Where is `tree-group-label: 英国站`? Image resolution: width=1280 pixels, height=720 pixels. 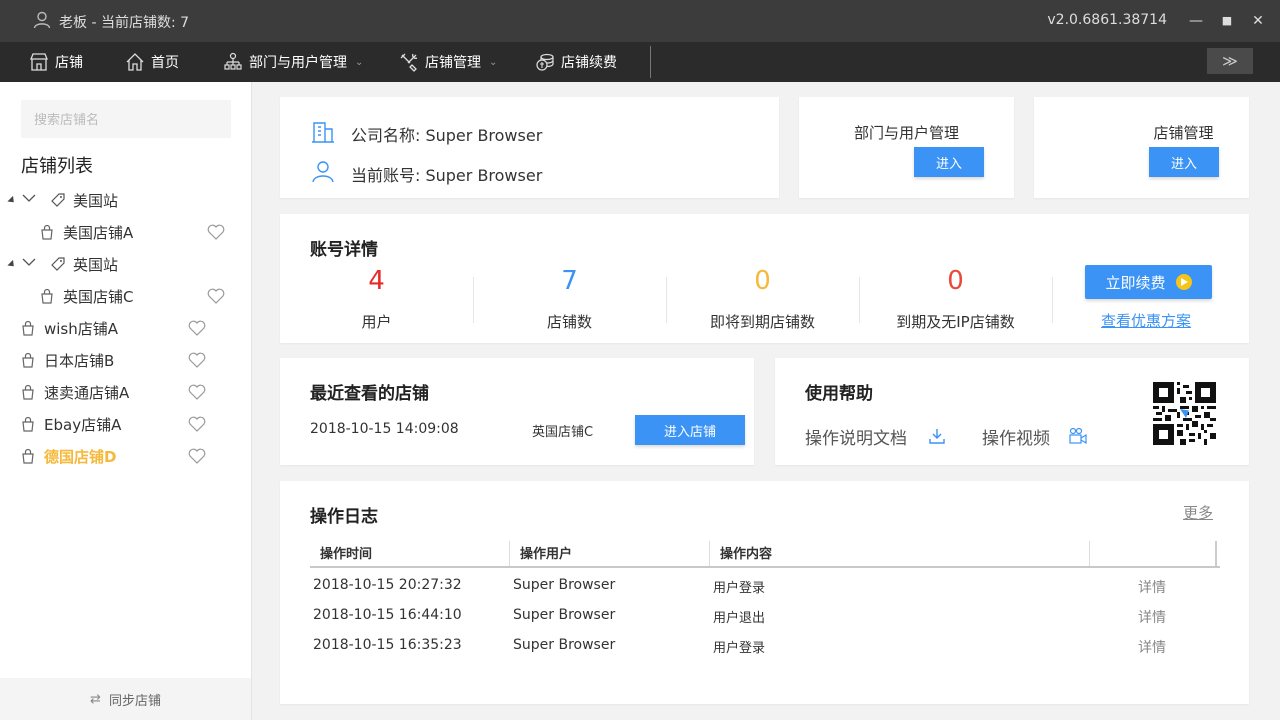 tree-group-label: 英国站 is located at coordinates (96, 264).